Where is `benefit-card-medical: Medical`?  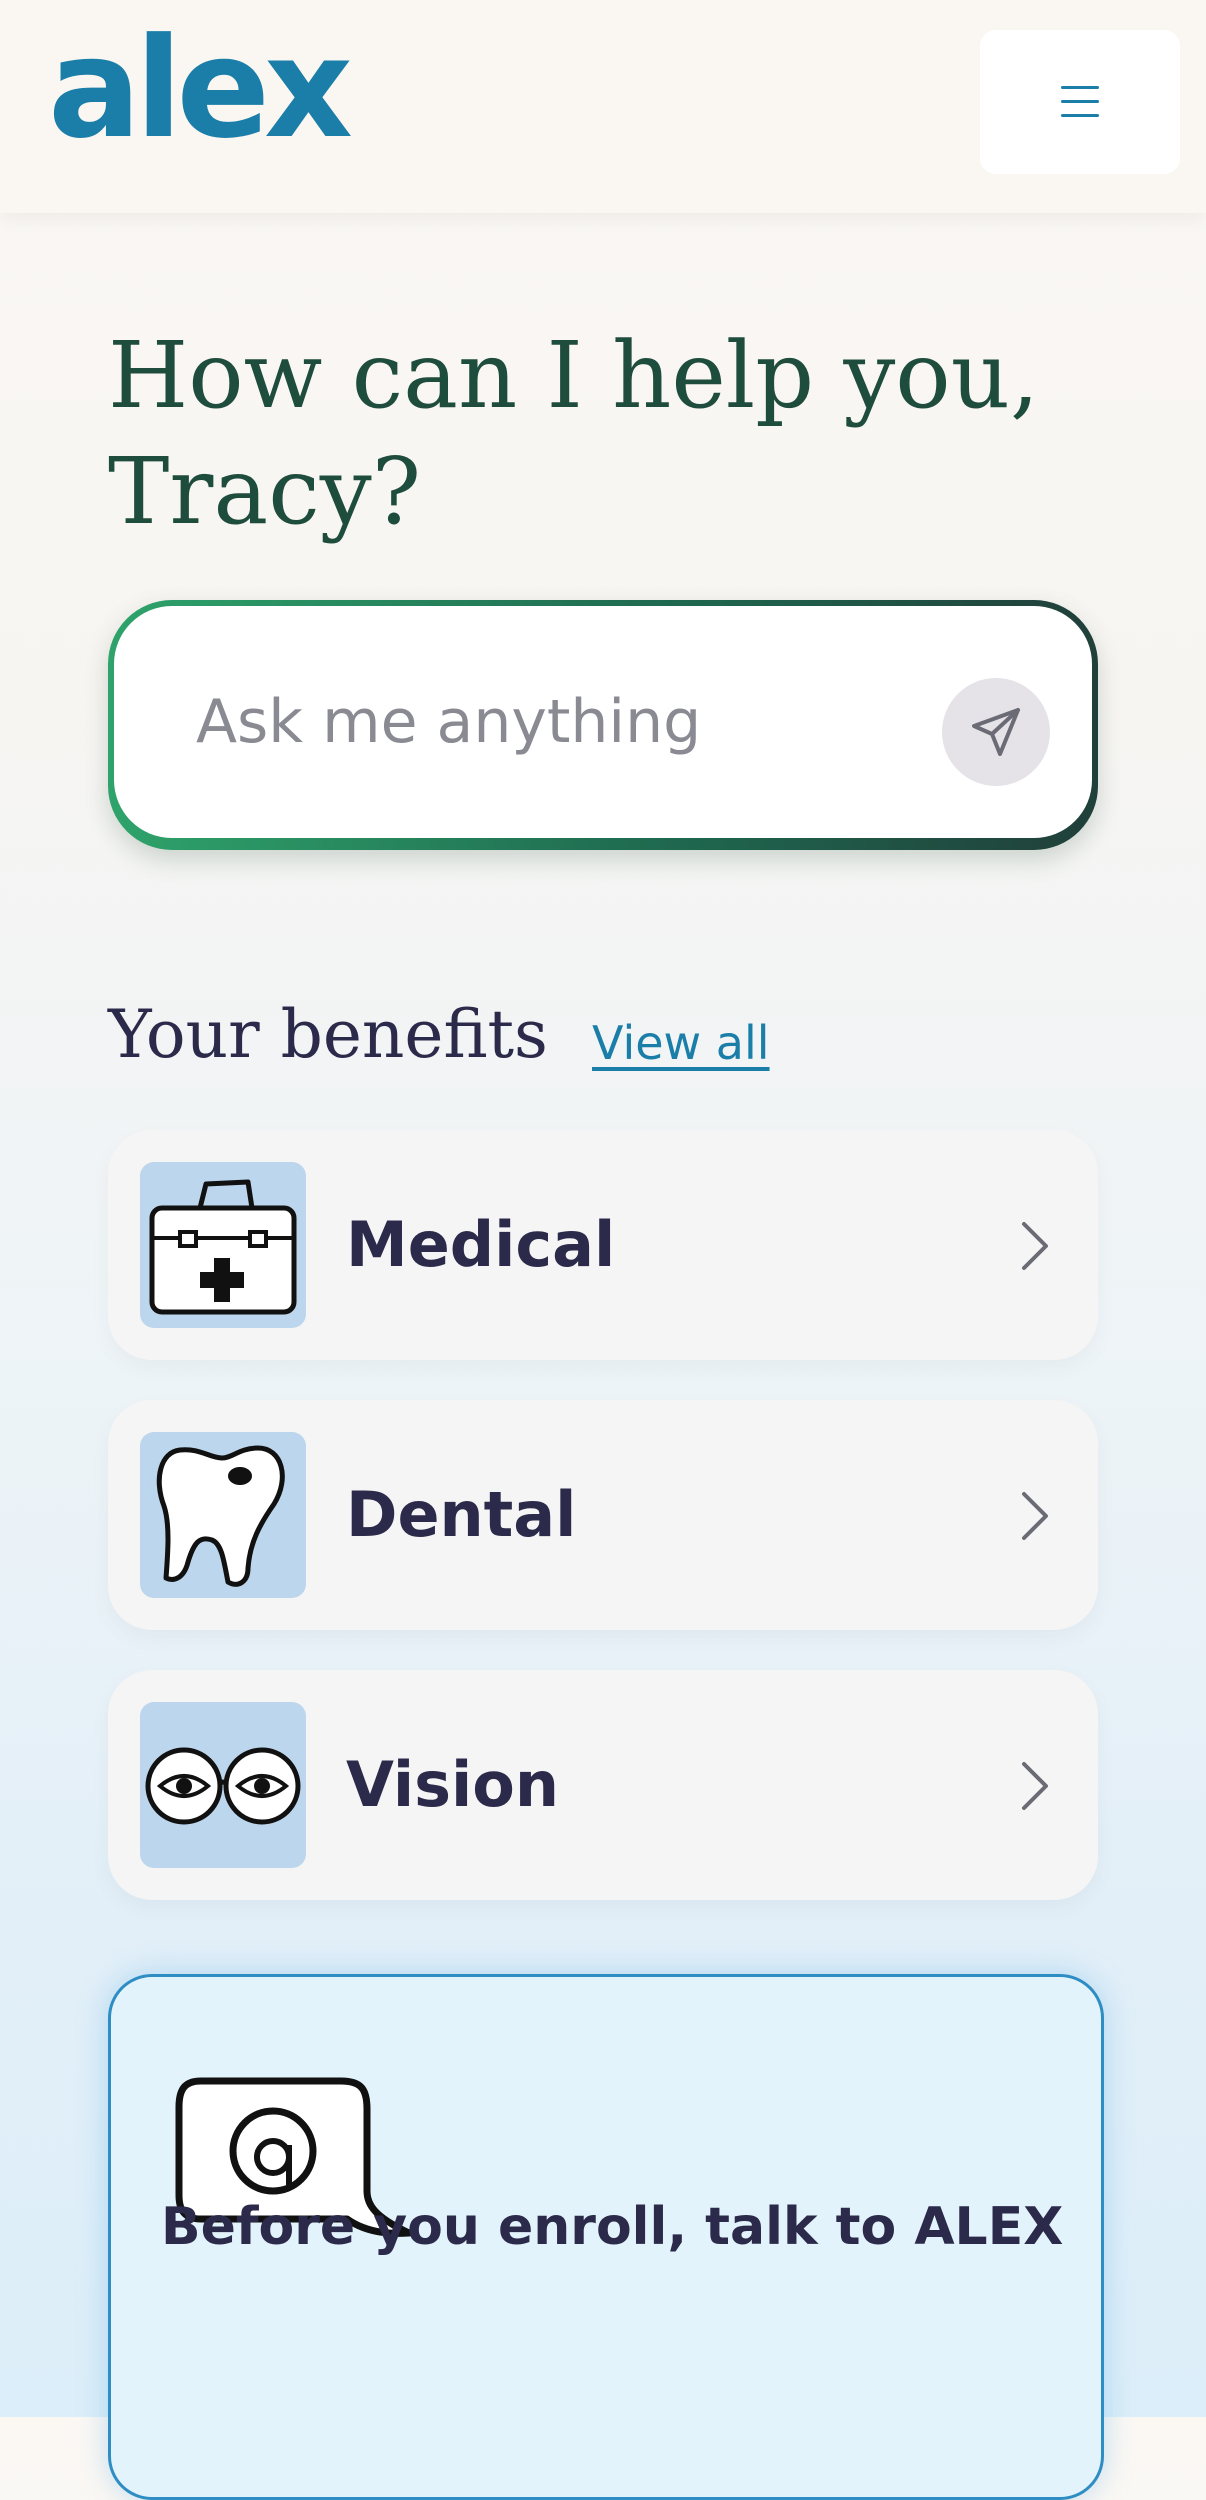
benefit-card-medical: Medical is located at coordinates (603, 1245).